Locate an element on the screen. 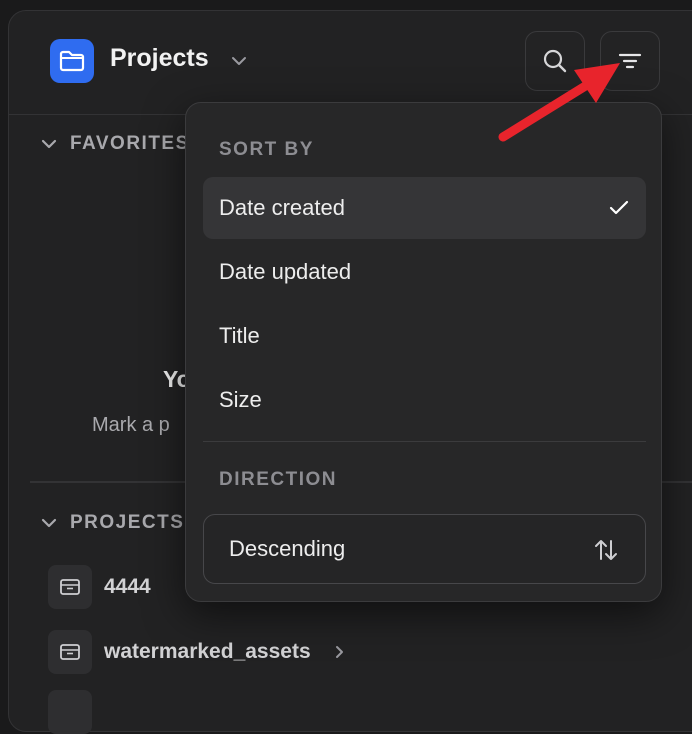 The image size is (692, 734). sort-option-date-created: Date created is located at coordinates (424, 208).